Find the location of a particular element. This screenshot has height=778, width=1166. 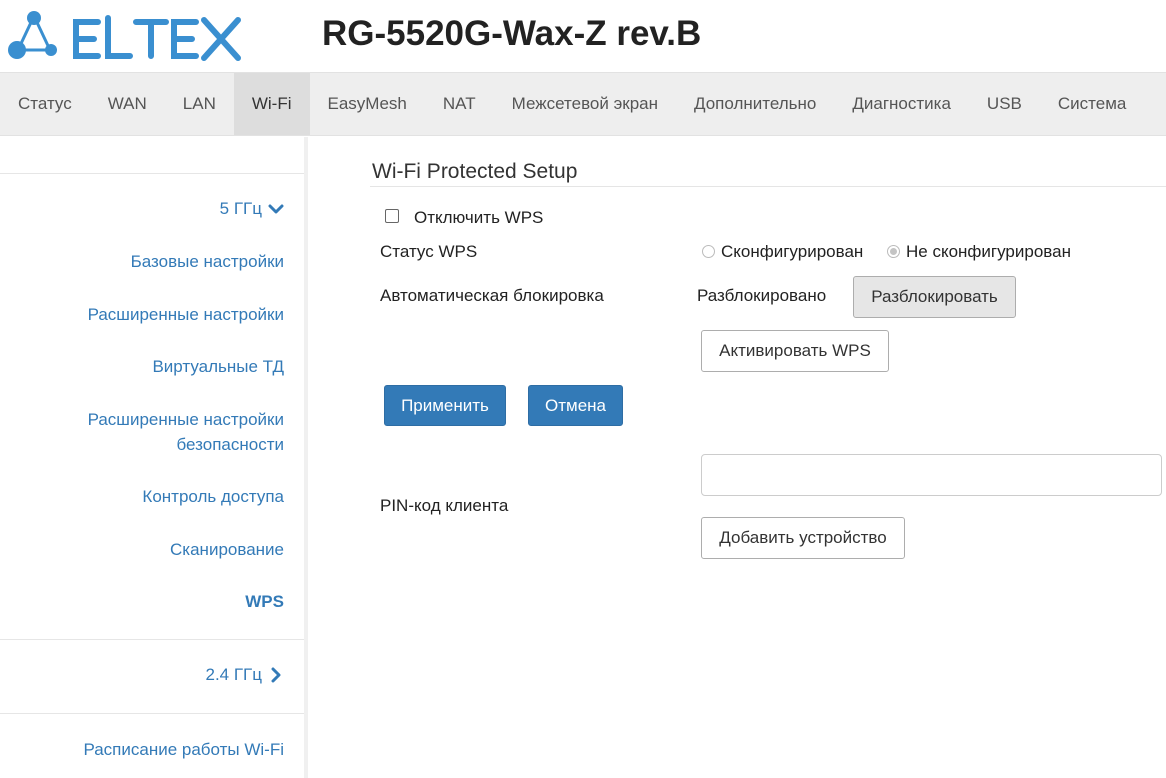

cancel-button: Отмена is located at coordinates (575, 405).